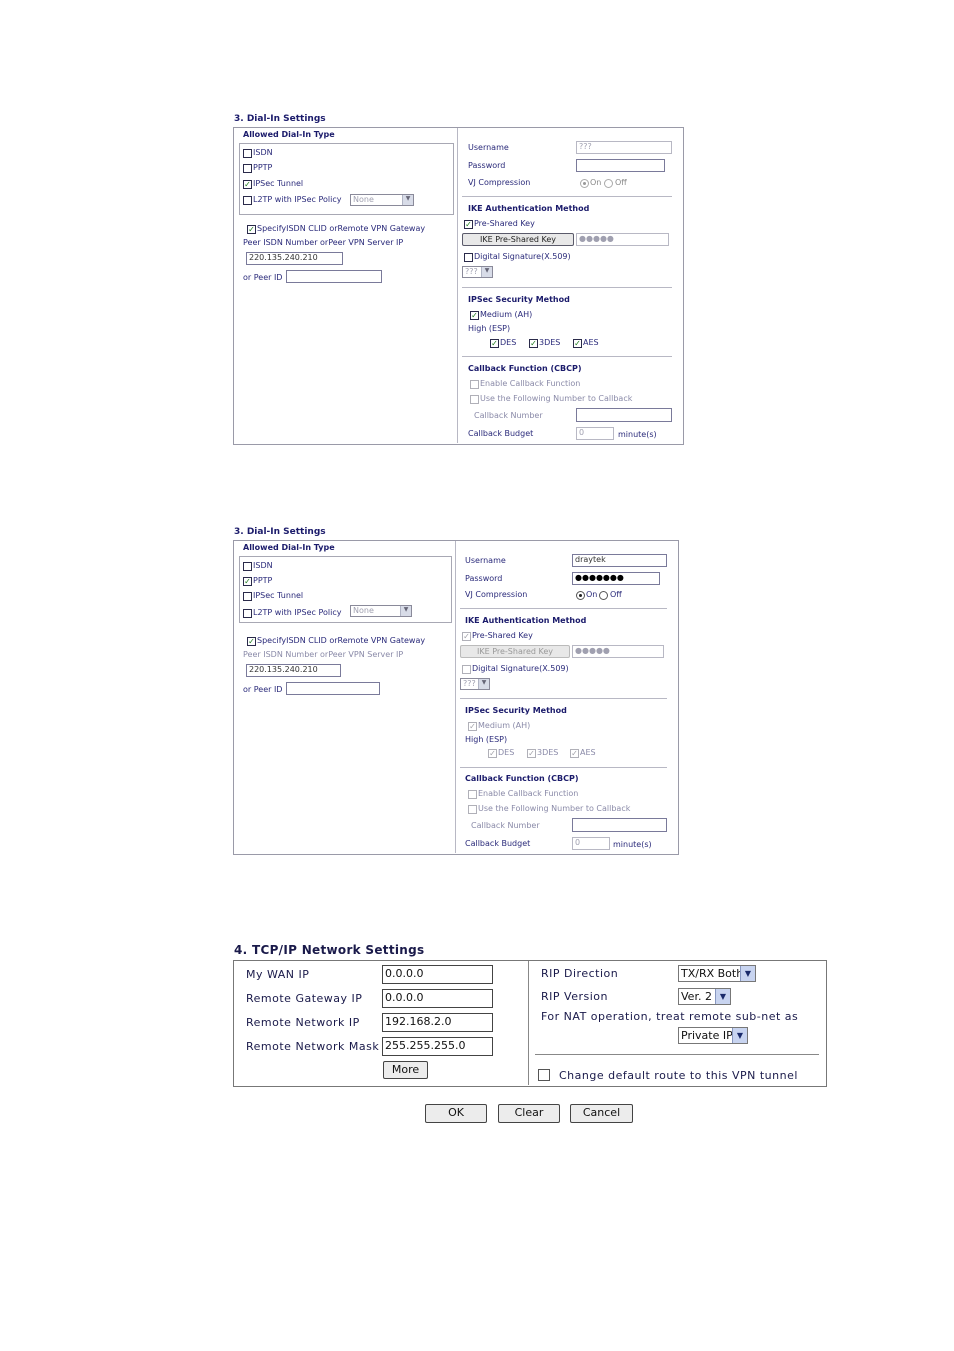  I want to click on clear-button: Clear, so click(529, 1113).